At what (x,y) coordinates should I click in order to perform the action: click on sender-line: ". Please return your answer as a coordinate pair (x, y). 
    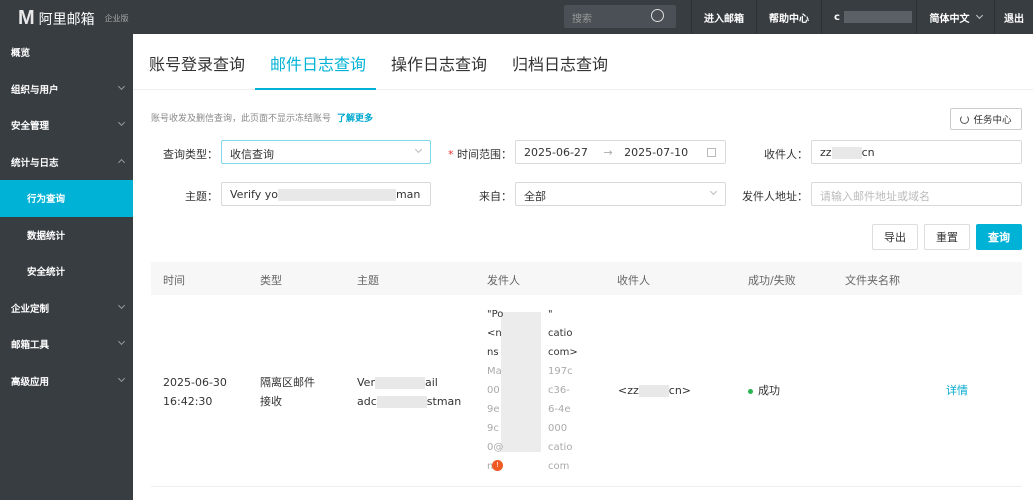
    Looking at the image, I should click on (550, 314).